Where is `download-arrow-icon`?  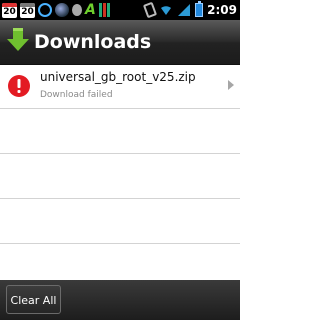
download-arrow-icon is located at coordinates (18, 39).